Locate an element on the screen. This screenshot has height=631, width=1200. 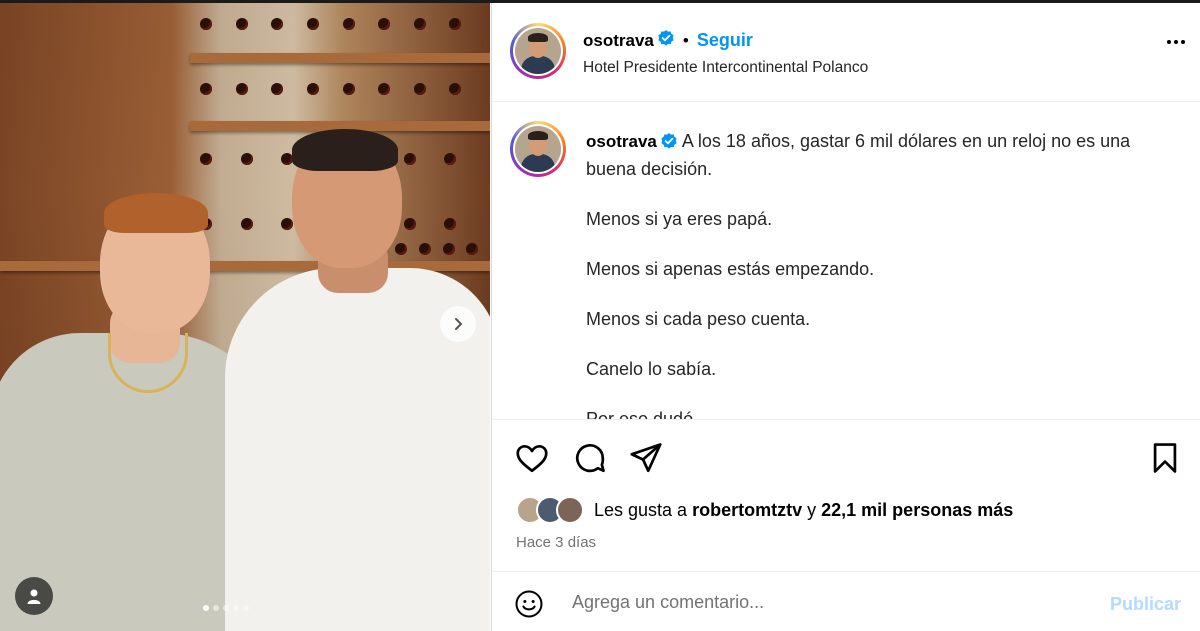
bookmark-icon is located at coordinates (1165, 460).